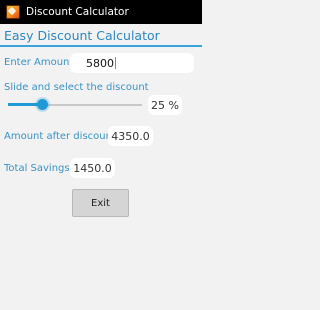  What do you see at coordinates (76, 87) in the screenshot?
I see `discount-slider-label: Slide and select the discount` at bounding box center [76, 87].